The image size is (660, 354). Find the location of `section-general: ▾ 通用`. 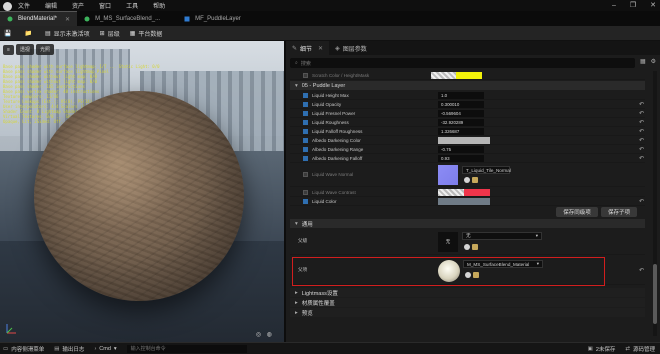

section-general: ▾ 通用 is located at coordinates (467, 223).